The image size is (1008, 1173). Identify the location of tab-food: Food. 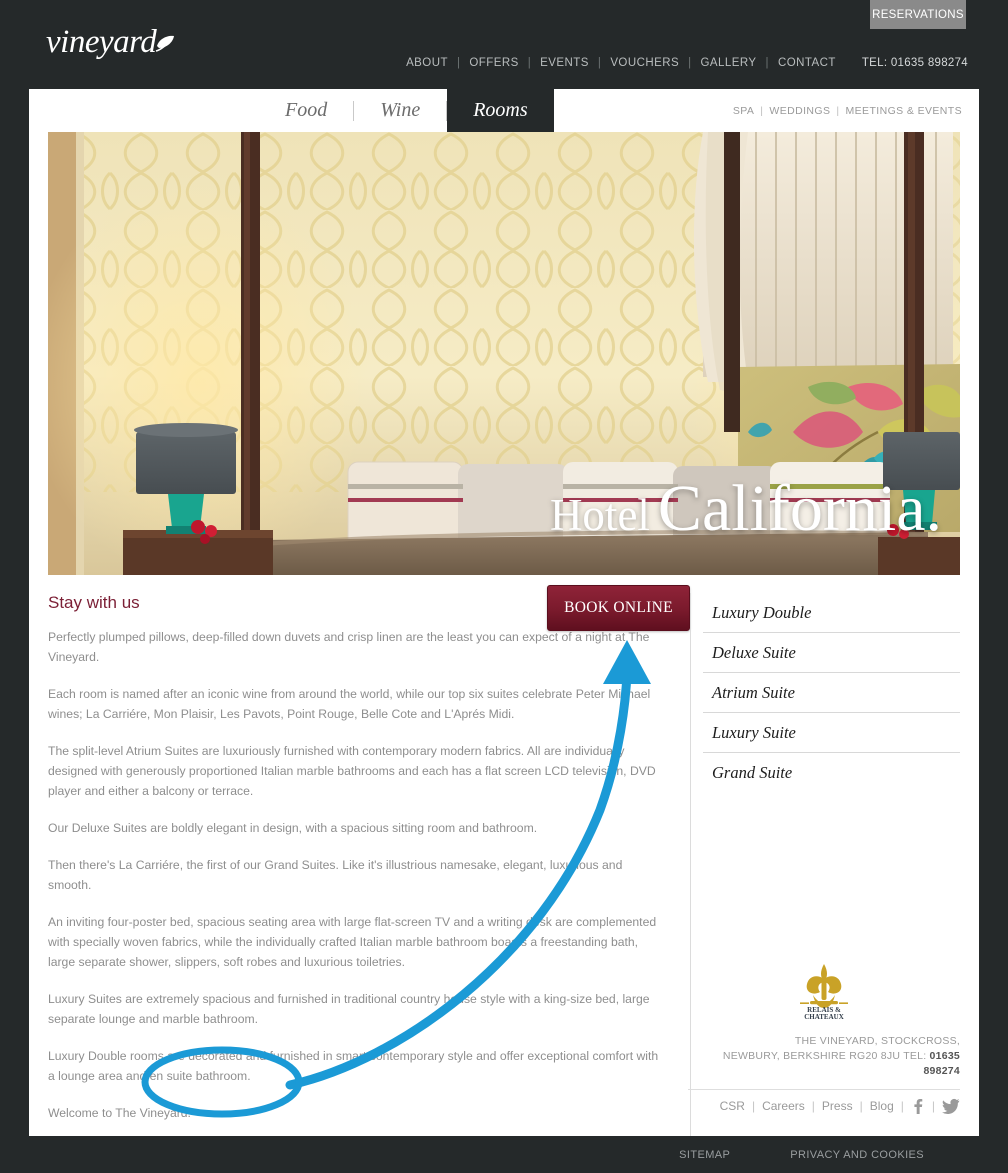
(306, 110).